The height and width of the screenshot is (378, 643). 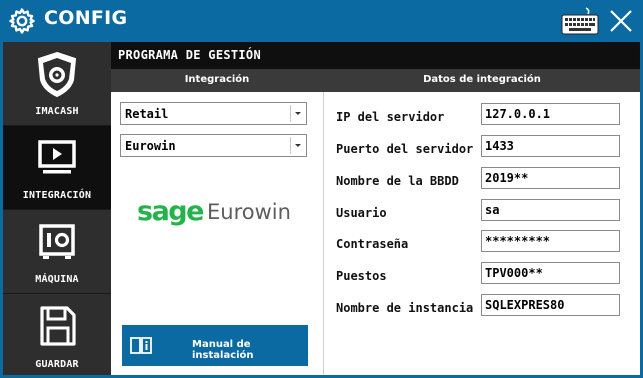 I want to click on keyboard-icon, so click(x=580, y=21).